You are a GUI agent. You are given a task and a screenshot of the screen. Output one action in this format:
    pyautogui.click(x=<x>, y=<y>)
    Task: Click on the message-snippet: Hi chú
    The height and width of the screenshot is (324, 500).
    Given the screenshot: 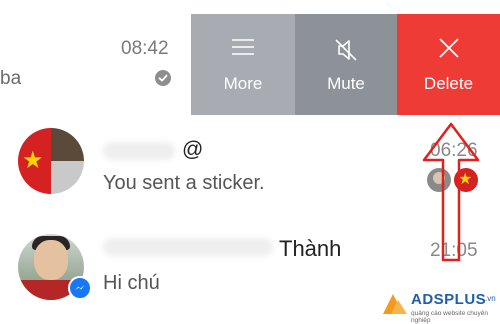 What is the action you would take?
    pyautogui.click(x=131, y=283)
    